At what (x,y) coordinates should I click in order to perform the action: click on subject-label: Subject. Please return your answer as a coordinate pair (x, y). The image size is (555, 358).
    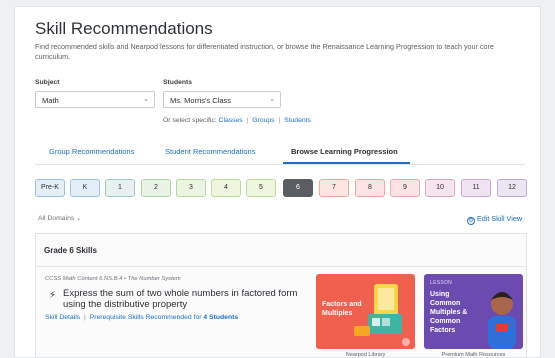
    Looking at the image, I should click on (47, 82).